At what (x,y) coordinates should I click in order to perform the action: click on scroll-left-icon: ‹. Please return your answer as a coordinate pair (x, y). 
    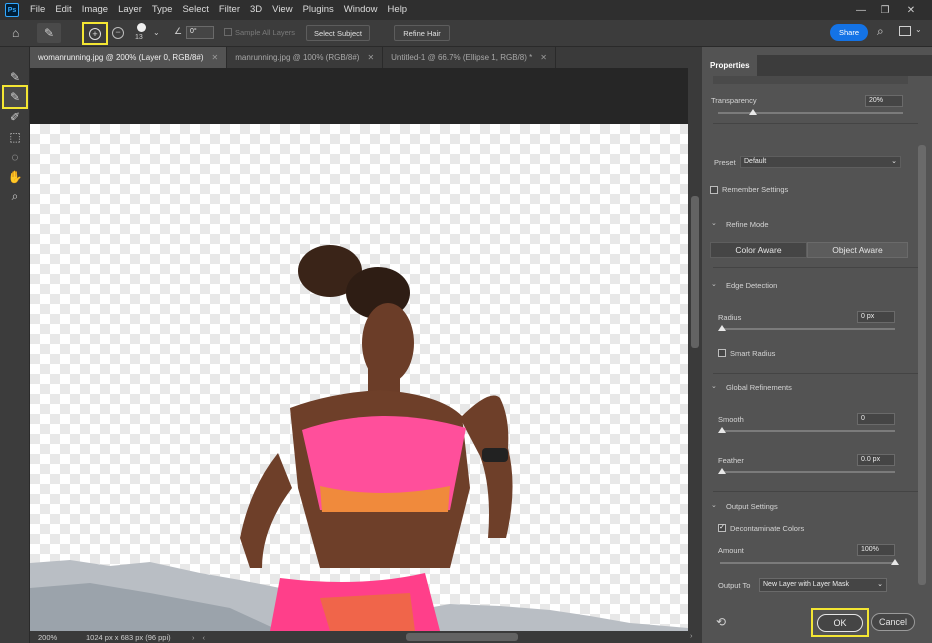
    Looking at the image, I should click on (200, 637).